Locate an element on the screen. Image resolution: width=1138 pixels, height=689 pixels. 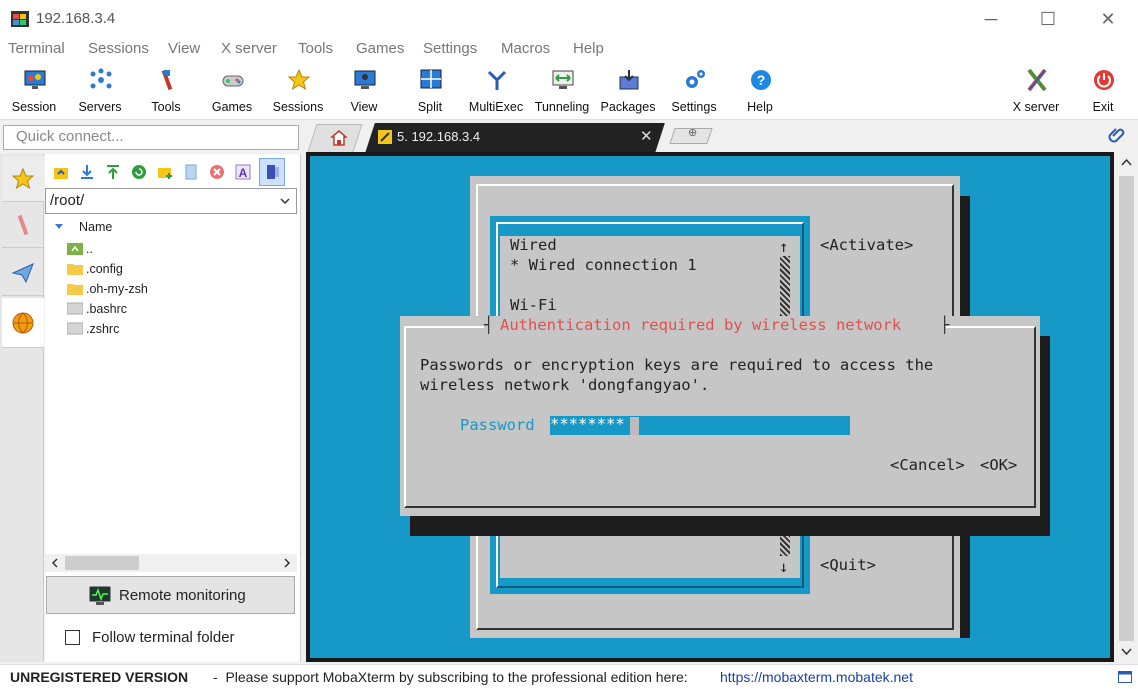
power-icon is located at coordinates (1104, 80).